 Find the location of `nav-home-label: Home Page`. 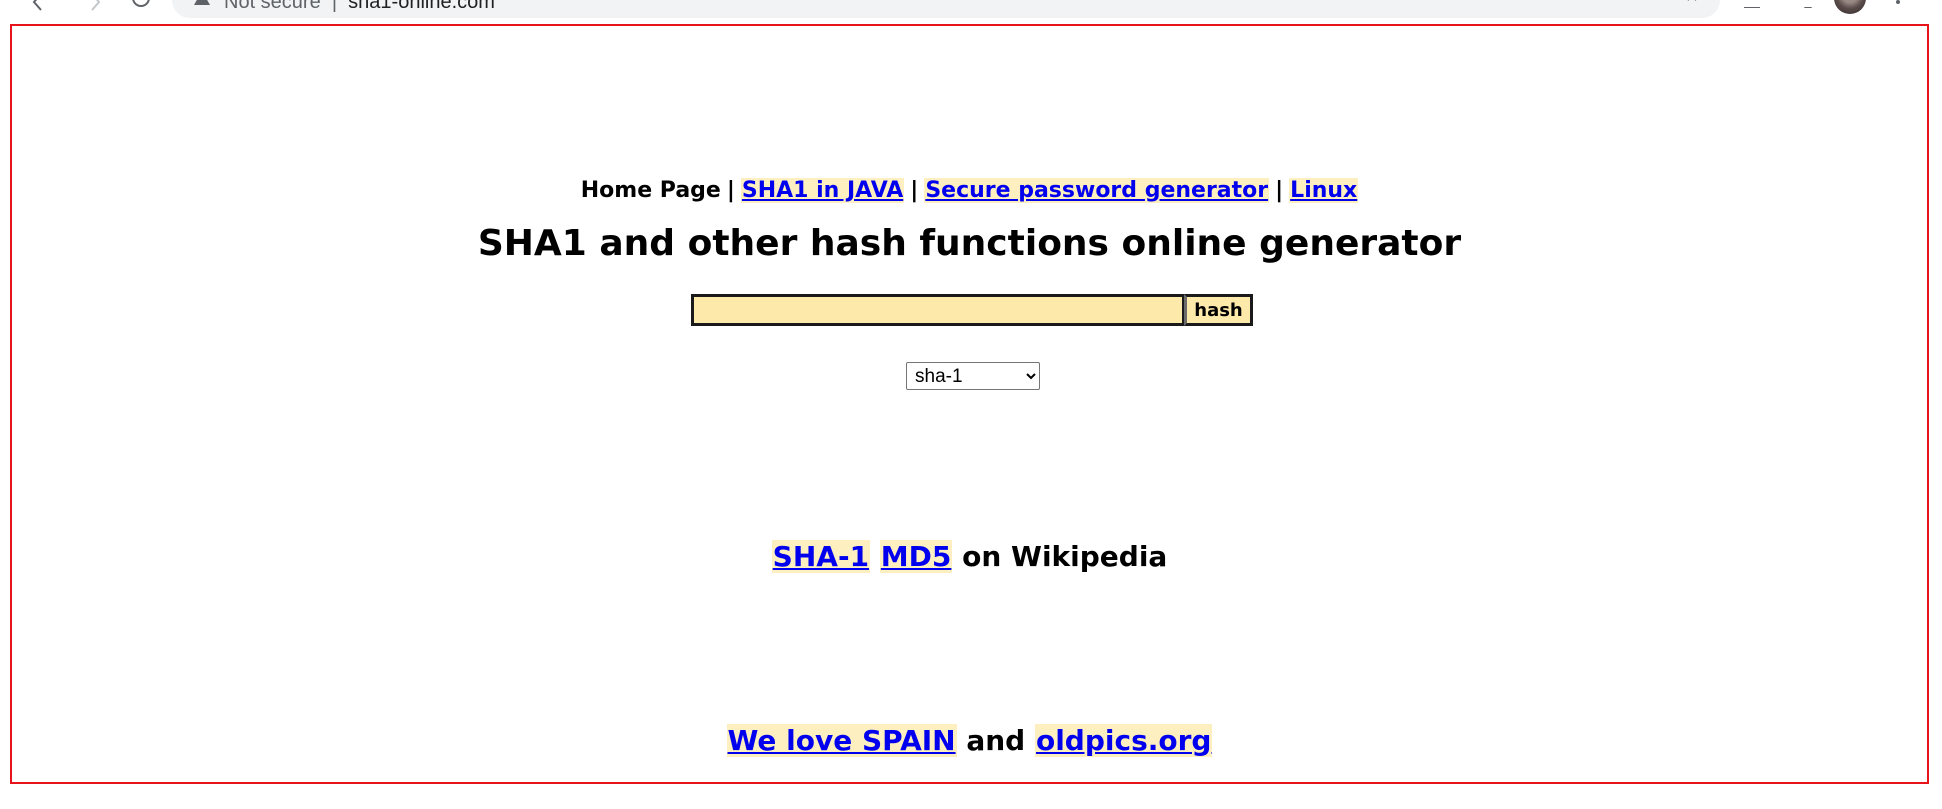

nav-home-label: Home Page is located at coordinates (650, 190).